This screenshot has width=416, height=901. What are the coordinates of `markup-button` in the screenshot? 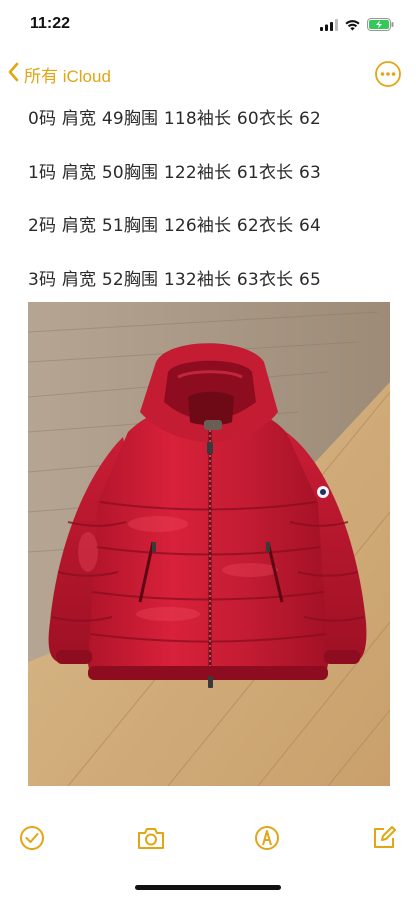 It's located at (267, 838).